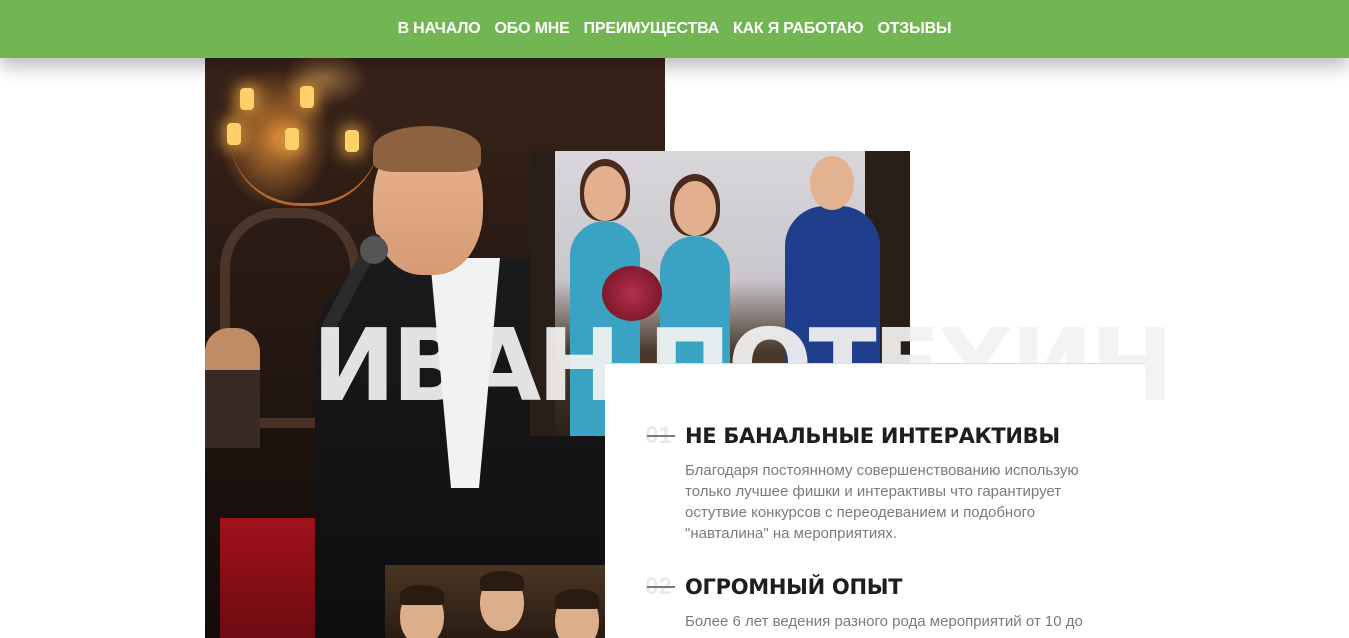 This screenshot has width=1349, height=638. What do you see at coordinates (914, 29) in the screenshot?
I see `nav-link-reviews: ОТЗЫВЫ` at bounding box center [914, 29].